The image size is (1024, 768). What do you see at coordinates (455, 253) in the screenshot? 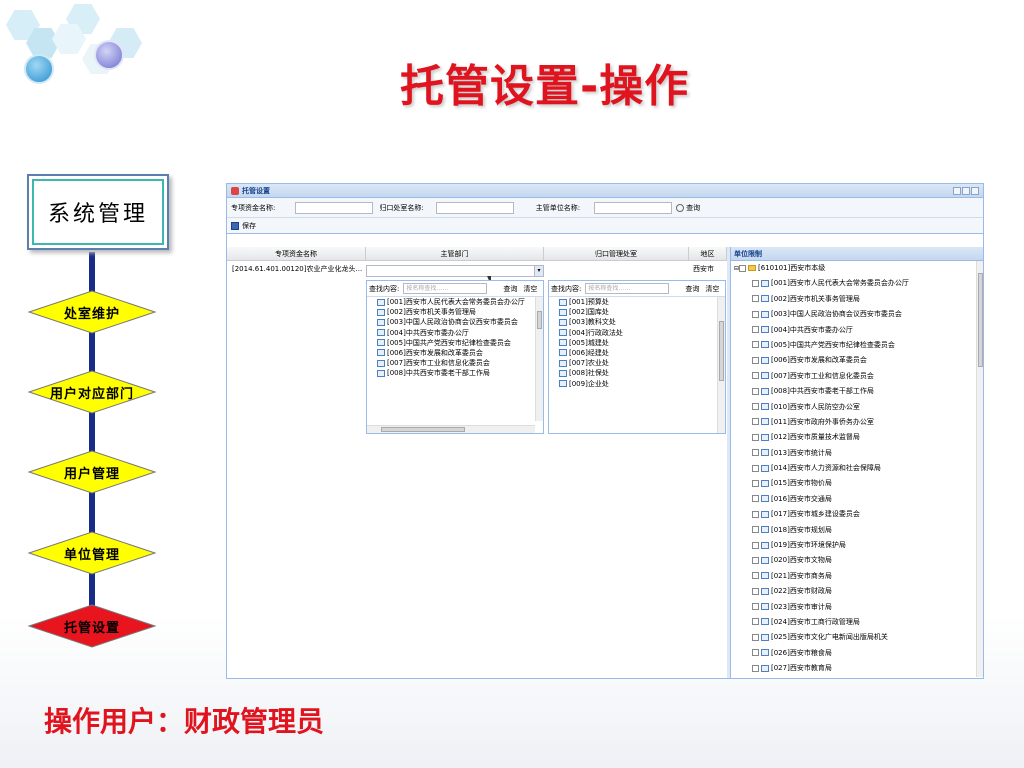
I see `col-department: 主管部门` at bounding box center [455, 253].